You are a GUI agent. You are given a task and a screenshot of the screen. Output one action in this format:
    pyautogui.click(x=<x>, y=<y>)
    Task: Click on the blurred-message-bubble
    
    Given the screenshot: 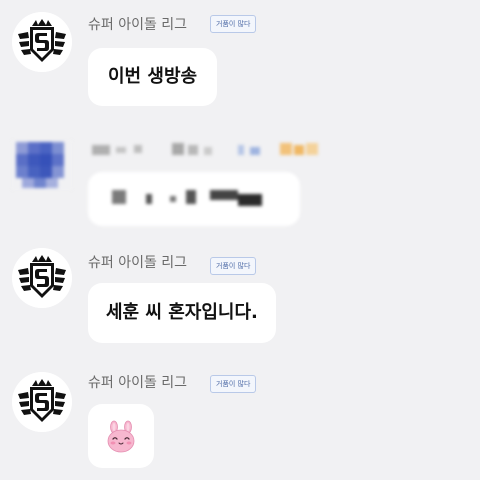 What is the action you would take?
    pyautogui.click(x=194, y=199)
    